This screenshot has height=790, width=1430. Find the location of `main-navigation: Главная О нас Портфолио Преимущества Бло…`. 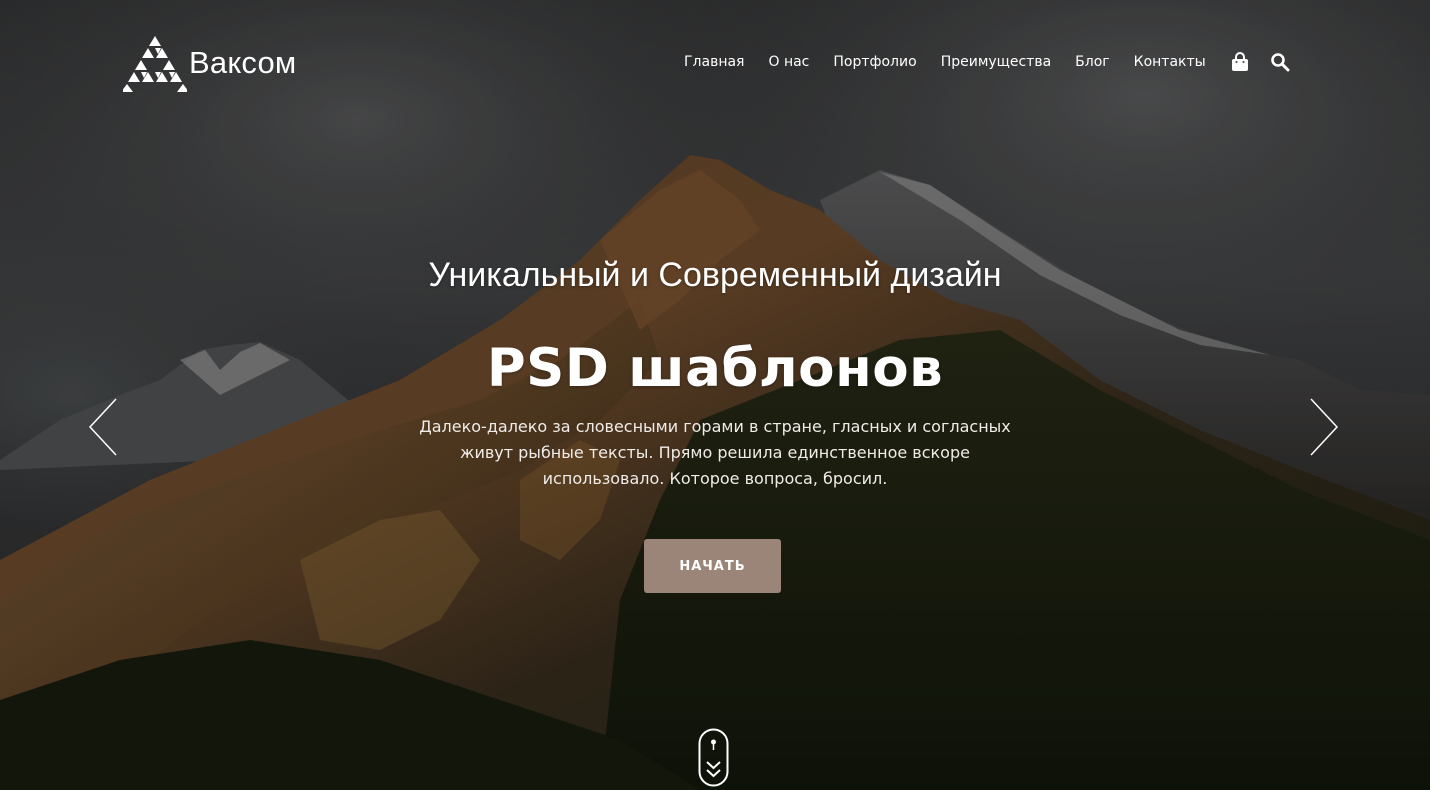

main-navigation: Главная О нас Портфолио Преимущества Бло… is located at coordinates (997, 62).